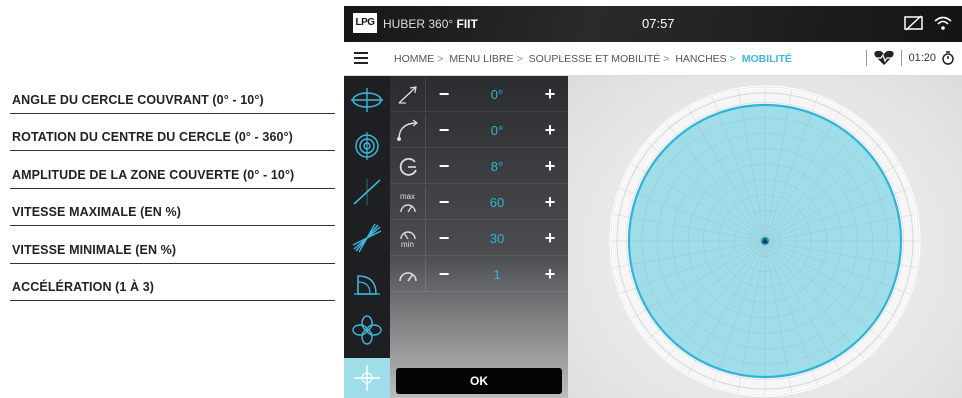  I want to click on min-speed-value: 30, so click(497, 238).